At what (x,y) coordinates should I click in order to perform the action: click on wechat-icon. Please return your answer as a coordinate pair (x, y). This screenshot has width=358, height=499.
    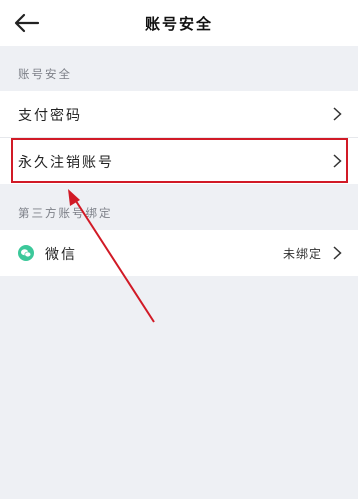
    Looking at the image, I should click on (26, 253).